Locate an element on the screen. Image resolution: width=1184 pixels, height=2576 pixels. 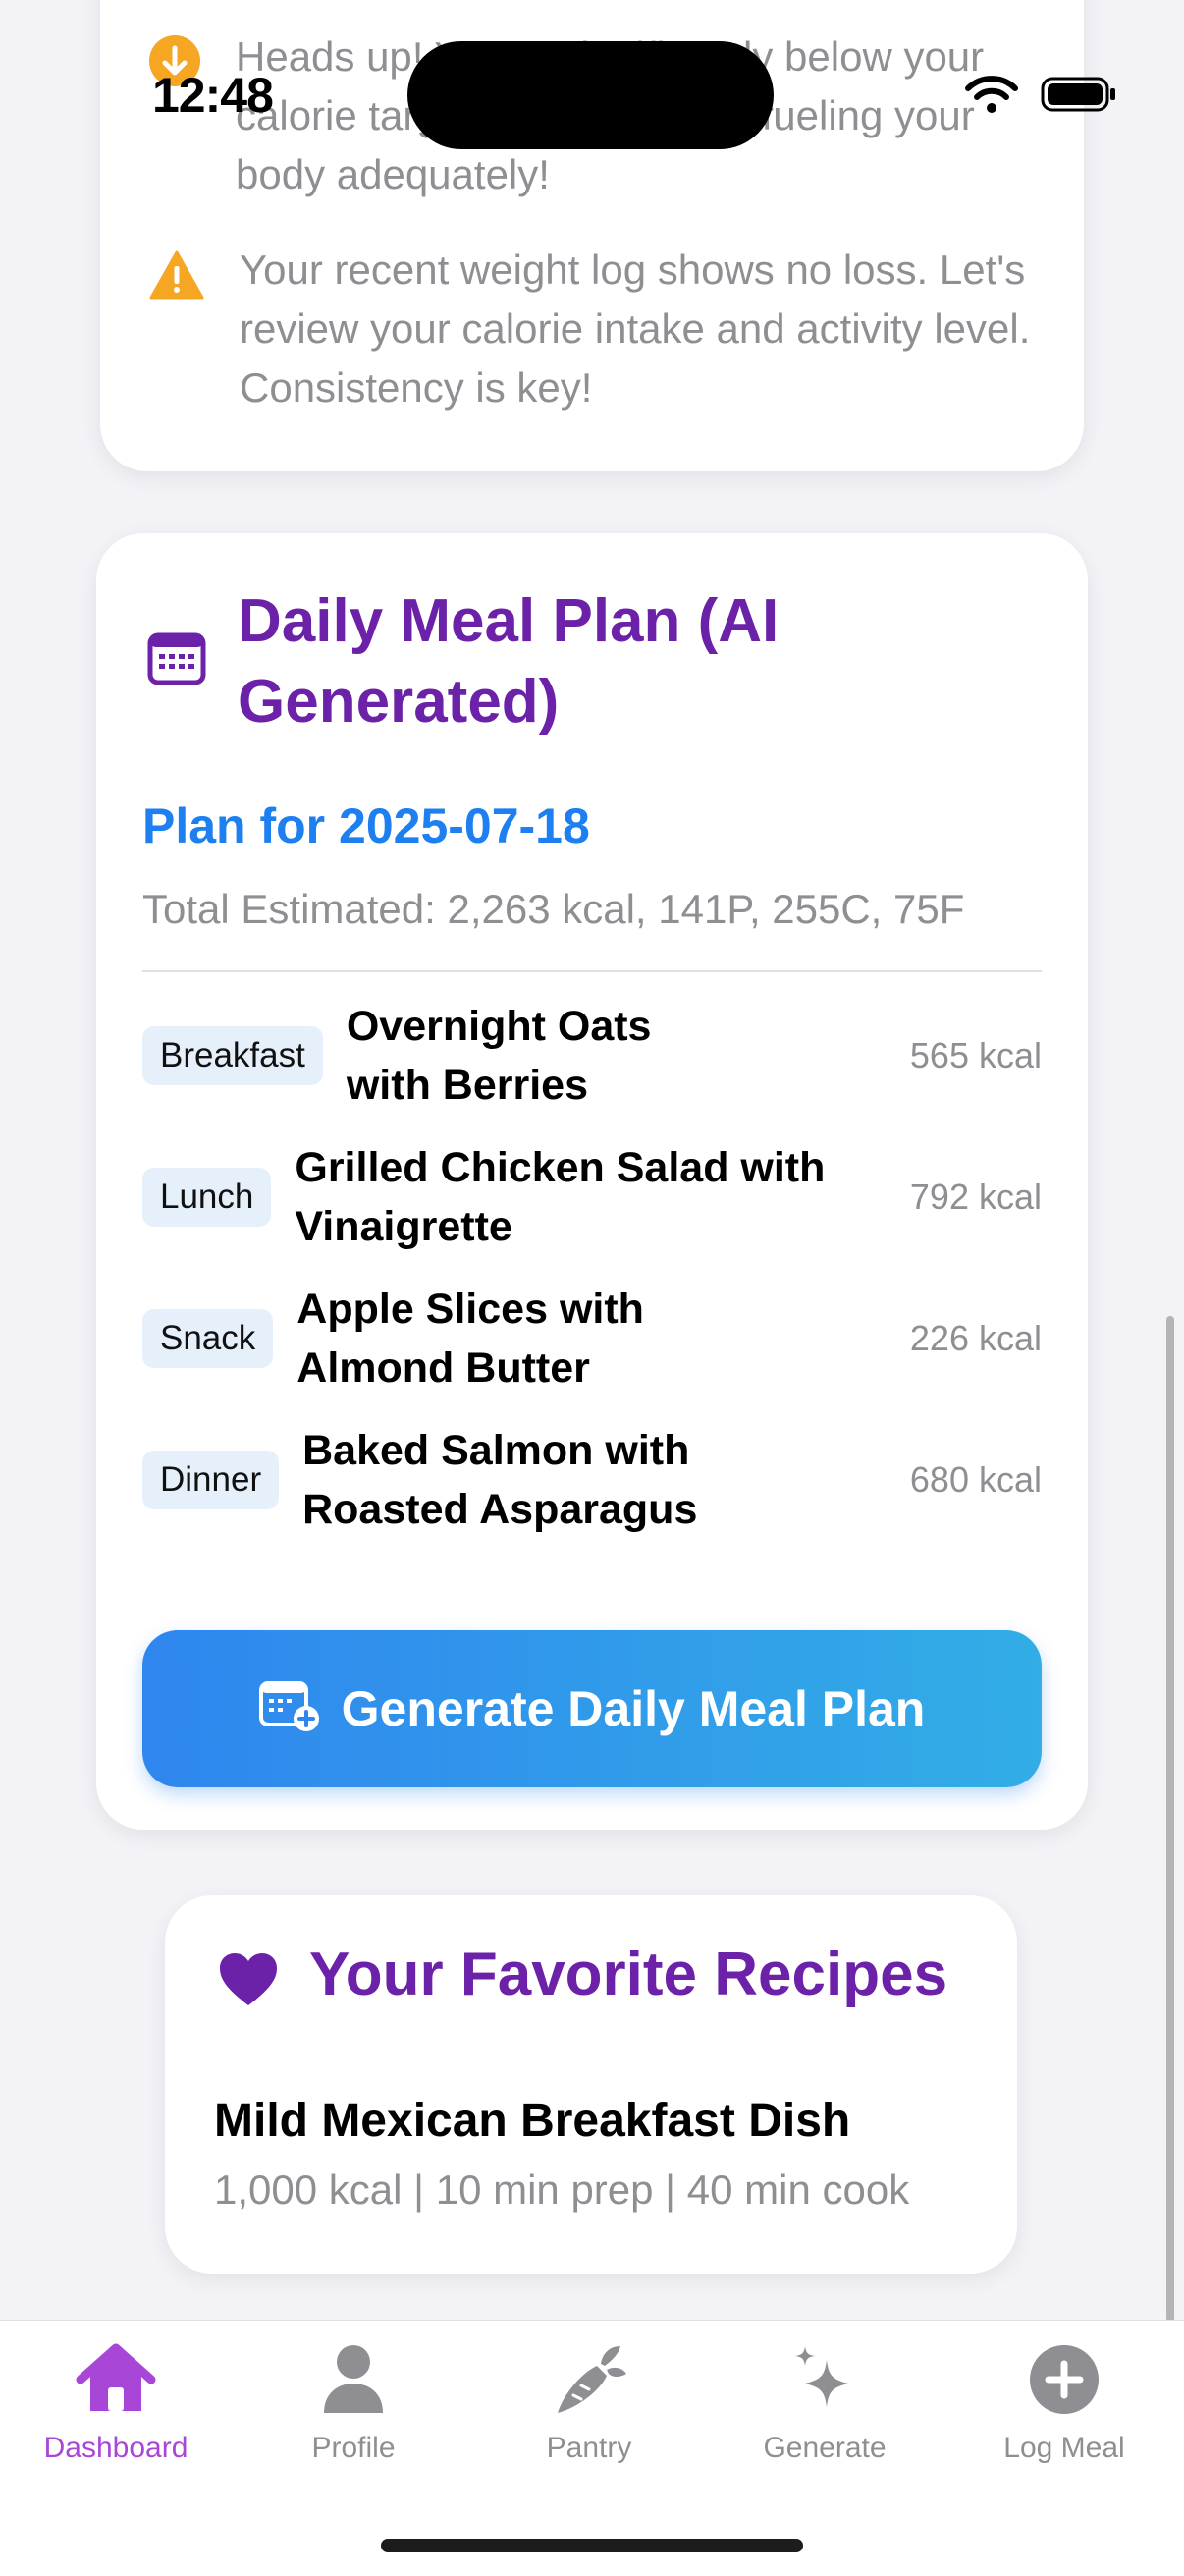
tab-pantry: Pantry is located at coordinates (589, 2404).